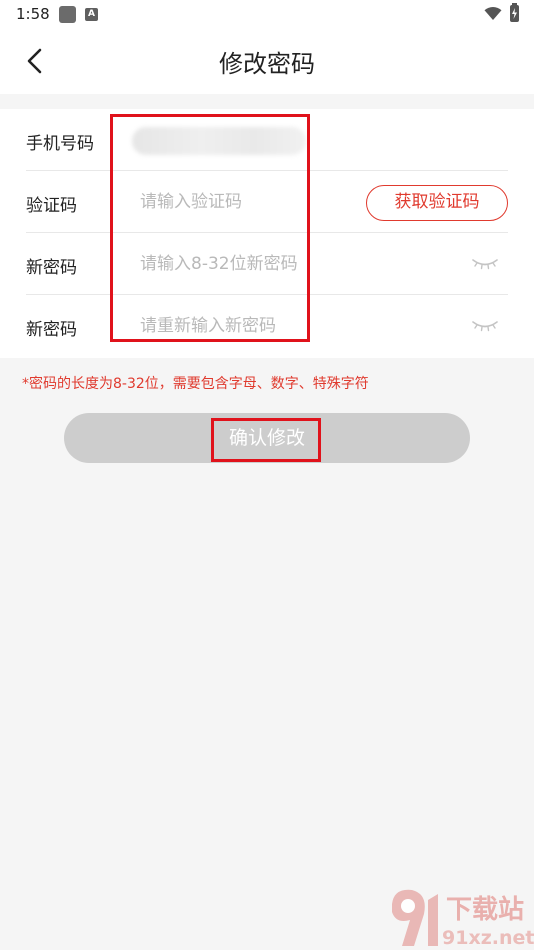 The height and width of the screenshot is (950, 534). I want to click on confirm-change-button: 确认修改, so click(267, 438).